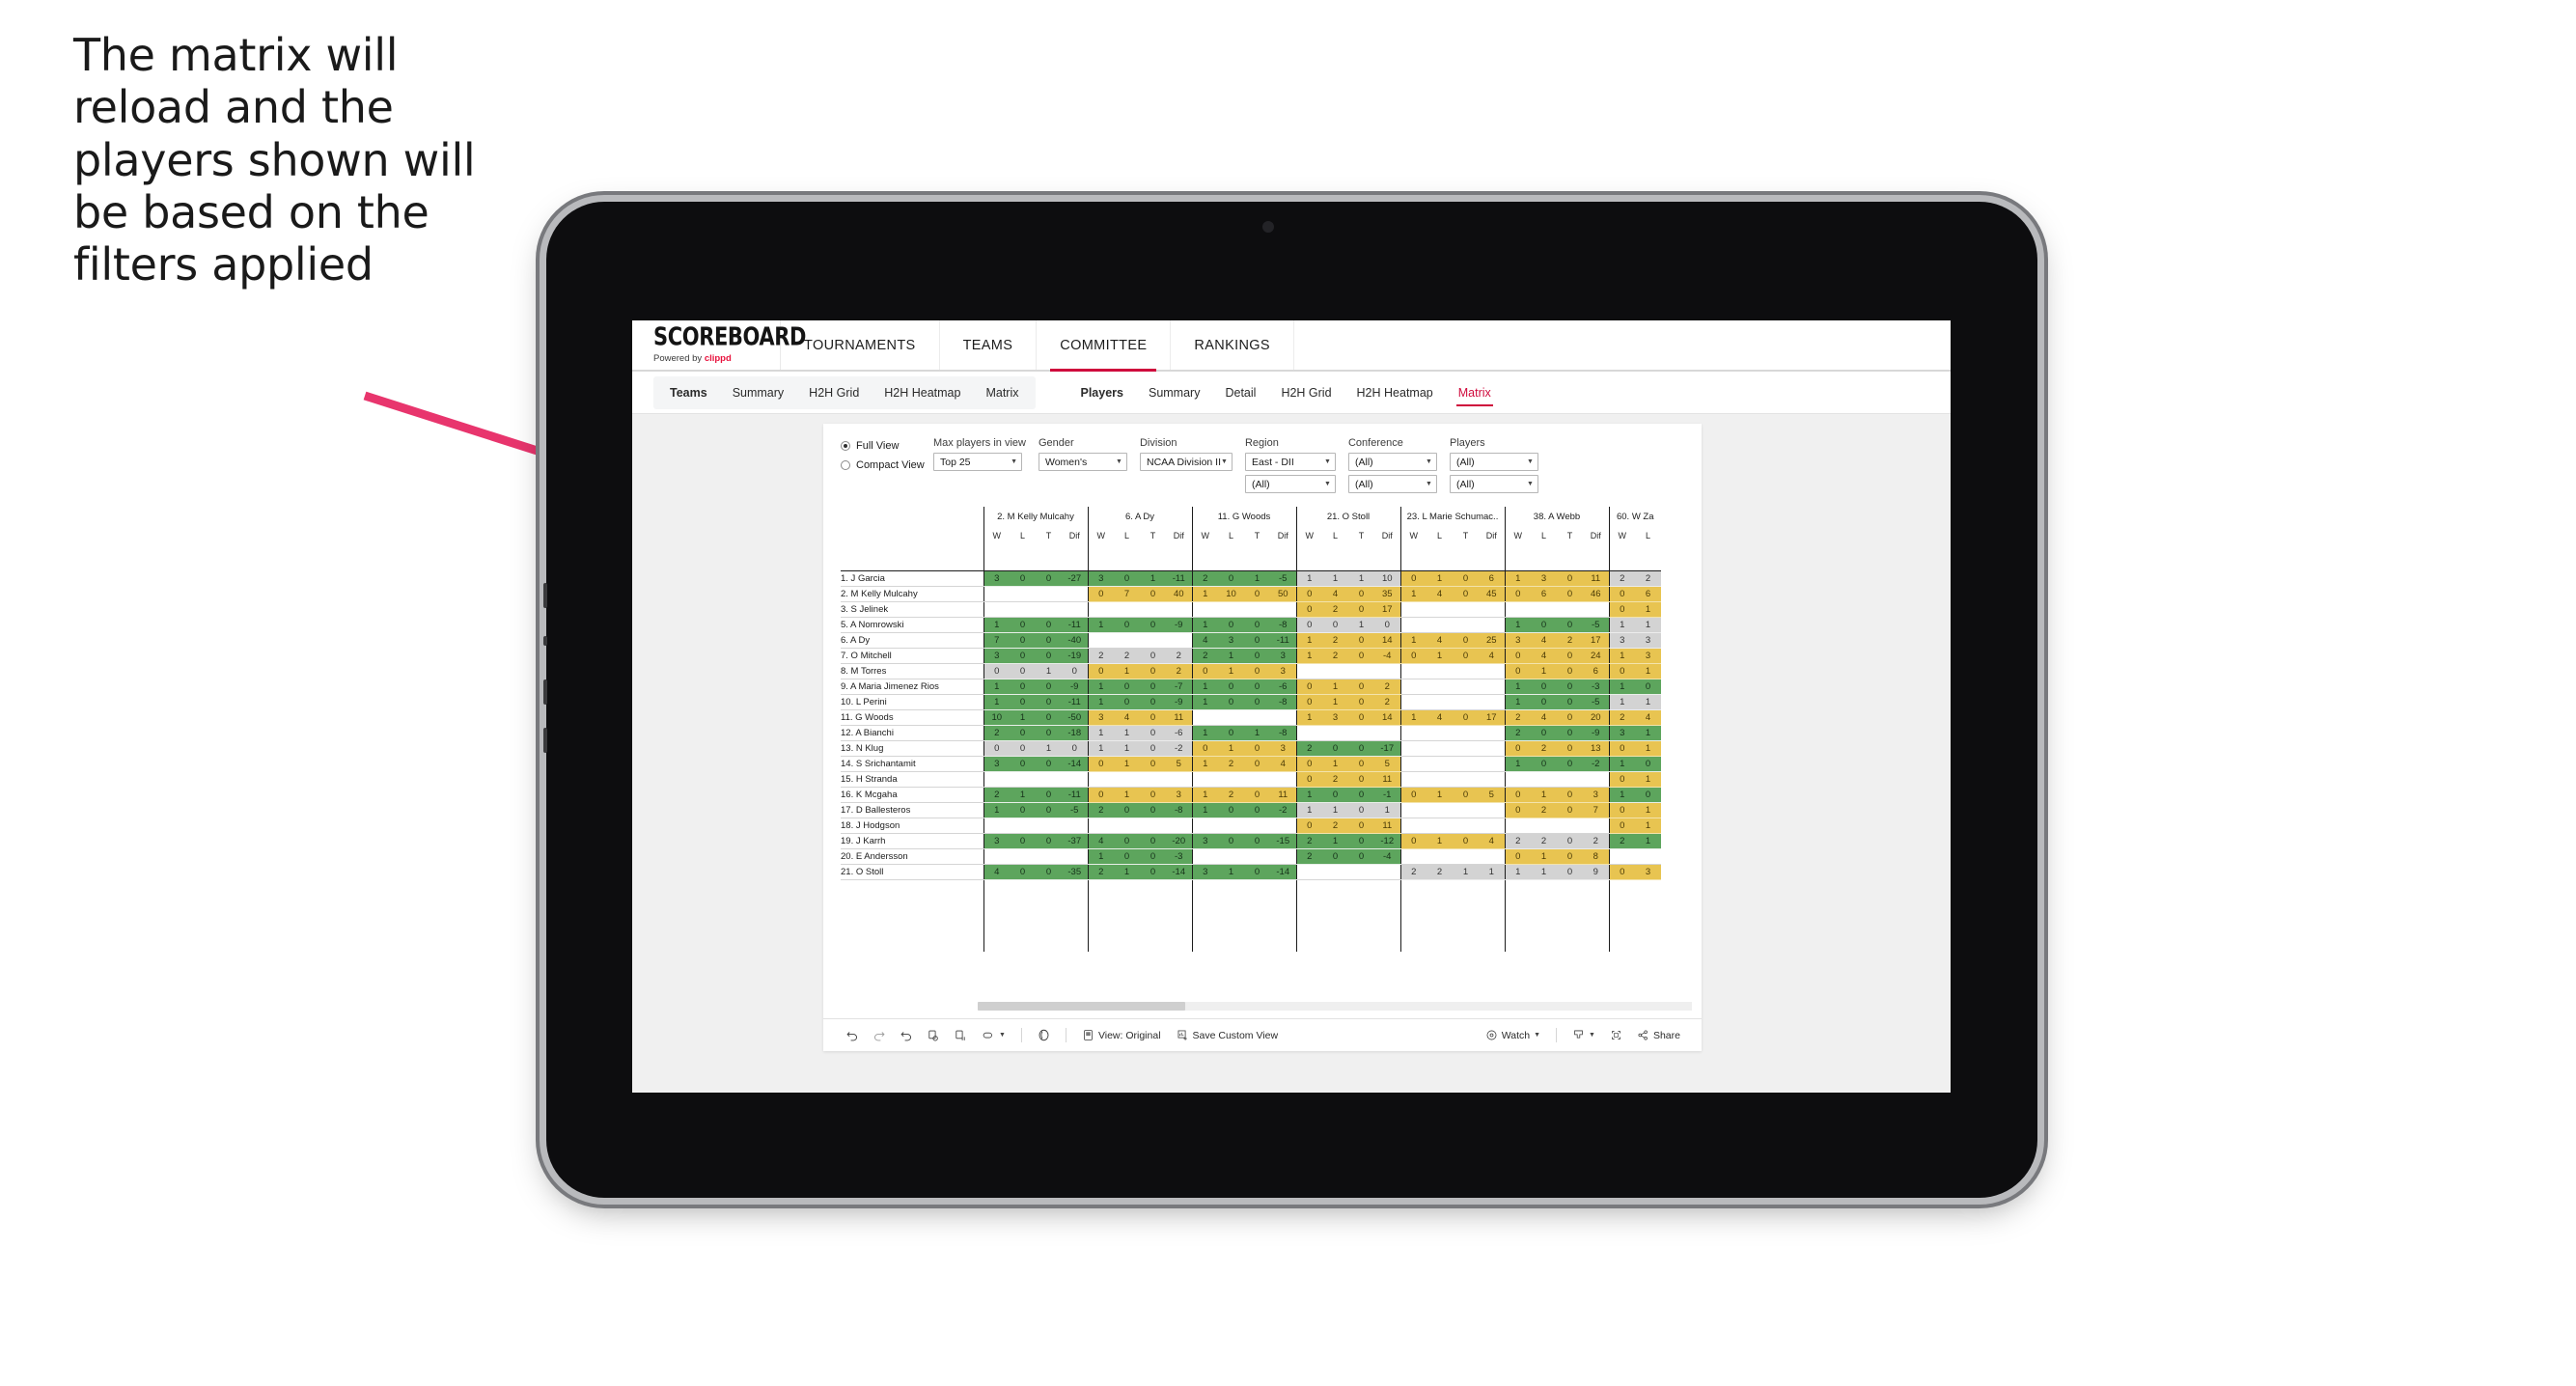 Image resolution: width=2576 pixels, height=1386 pixels. What do you see at coordinates (1102, 392) in the screenshot?
I see `sub-nav-item-players: Players` at bounding box center [1102, 392].